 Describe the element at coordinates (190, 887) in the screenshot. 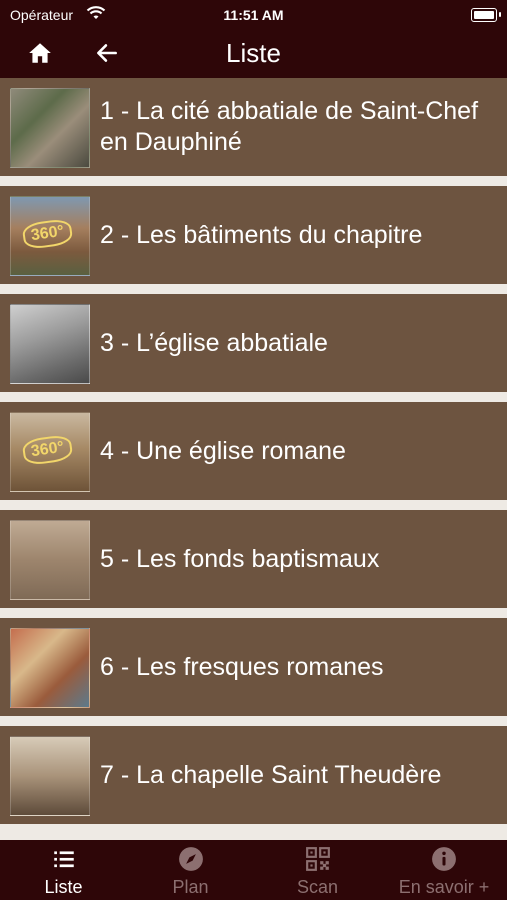

I see `tab-label: Plan` at that location.